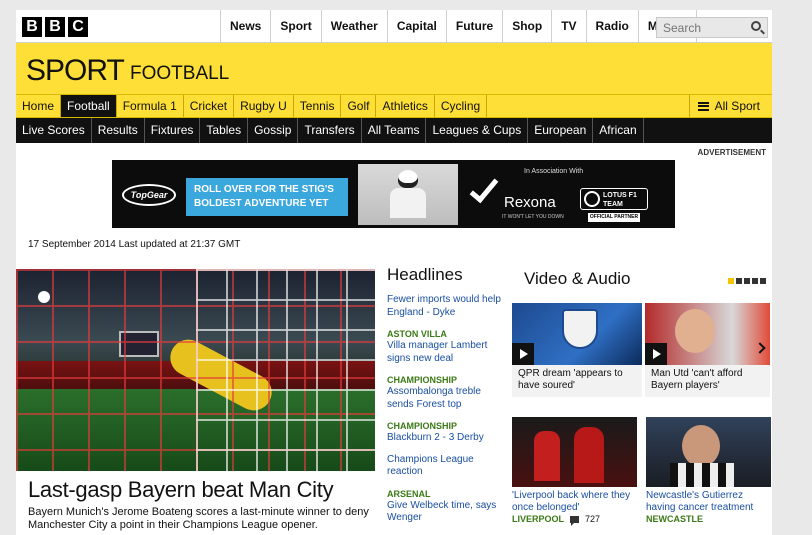 Image resolution: width=812 pixels, height=535 pixels. Describe the element at coordinates (330, 130) in the screenshot. I see `subnav-transfers: Transfers` at that location.